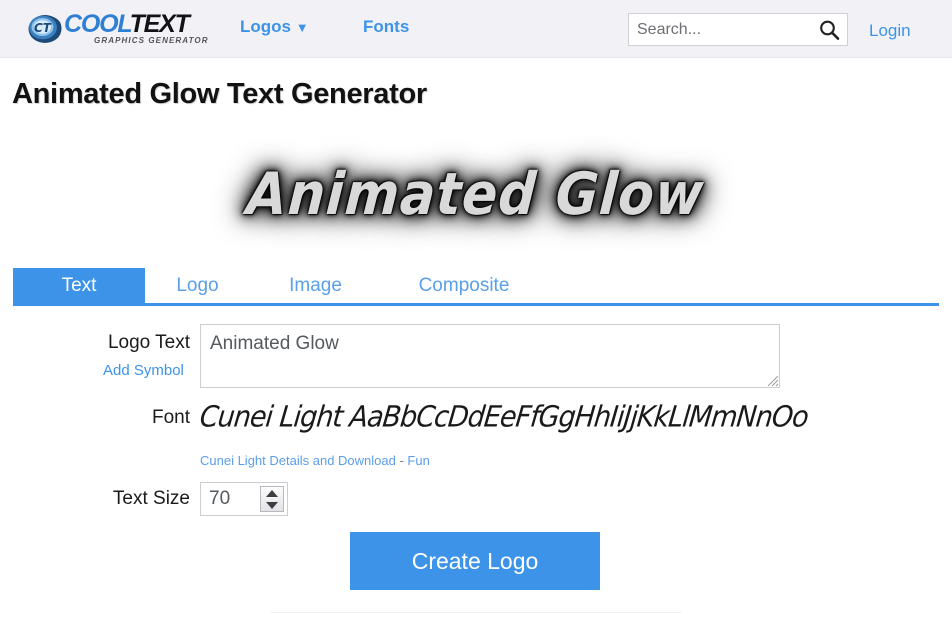 This screenshot has height=617, width=952. I want to click on tab-bar: Text Logo Image Composite, so click(476, 287).